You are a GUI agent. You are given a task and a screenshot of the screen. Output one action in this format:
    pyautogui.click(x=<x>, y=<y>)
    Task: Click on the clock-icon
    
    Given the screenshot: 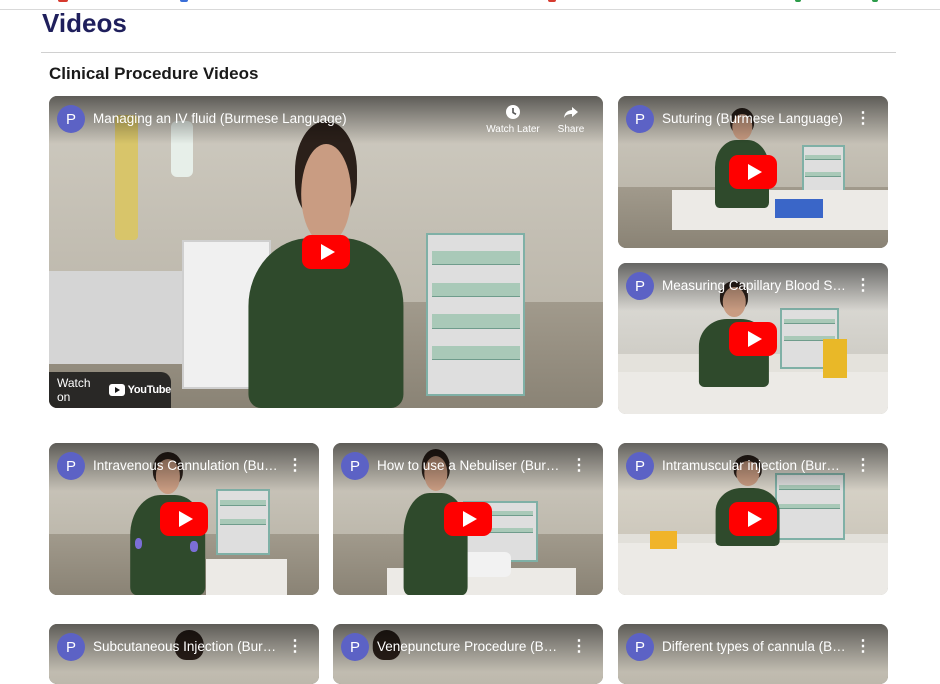 What is the action you would take?
    pyautogui.click(x=513, y=112)
    